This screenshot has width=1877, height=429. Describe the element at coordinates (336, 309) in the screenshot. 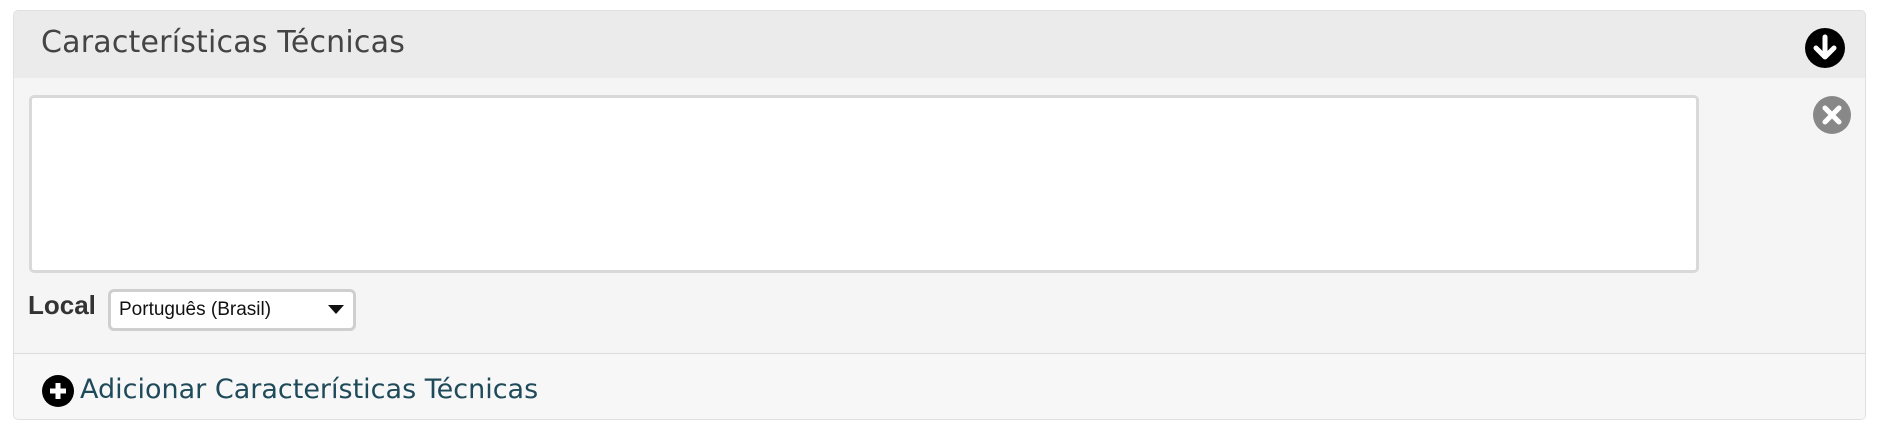

I see `chevron-down-icon` at that location.